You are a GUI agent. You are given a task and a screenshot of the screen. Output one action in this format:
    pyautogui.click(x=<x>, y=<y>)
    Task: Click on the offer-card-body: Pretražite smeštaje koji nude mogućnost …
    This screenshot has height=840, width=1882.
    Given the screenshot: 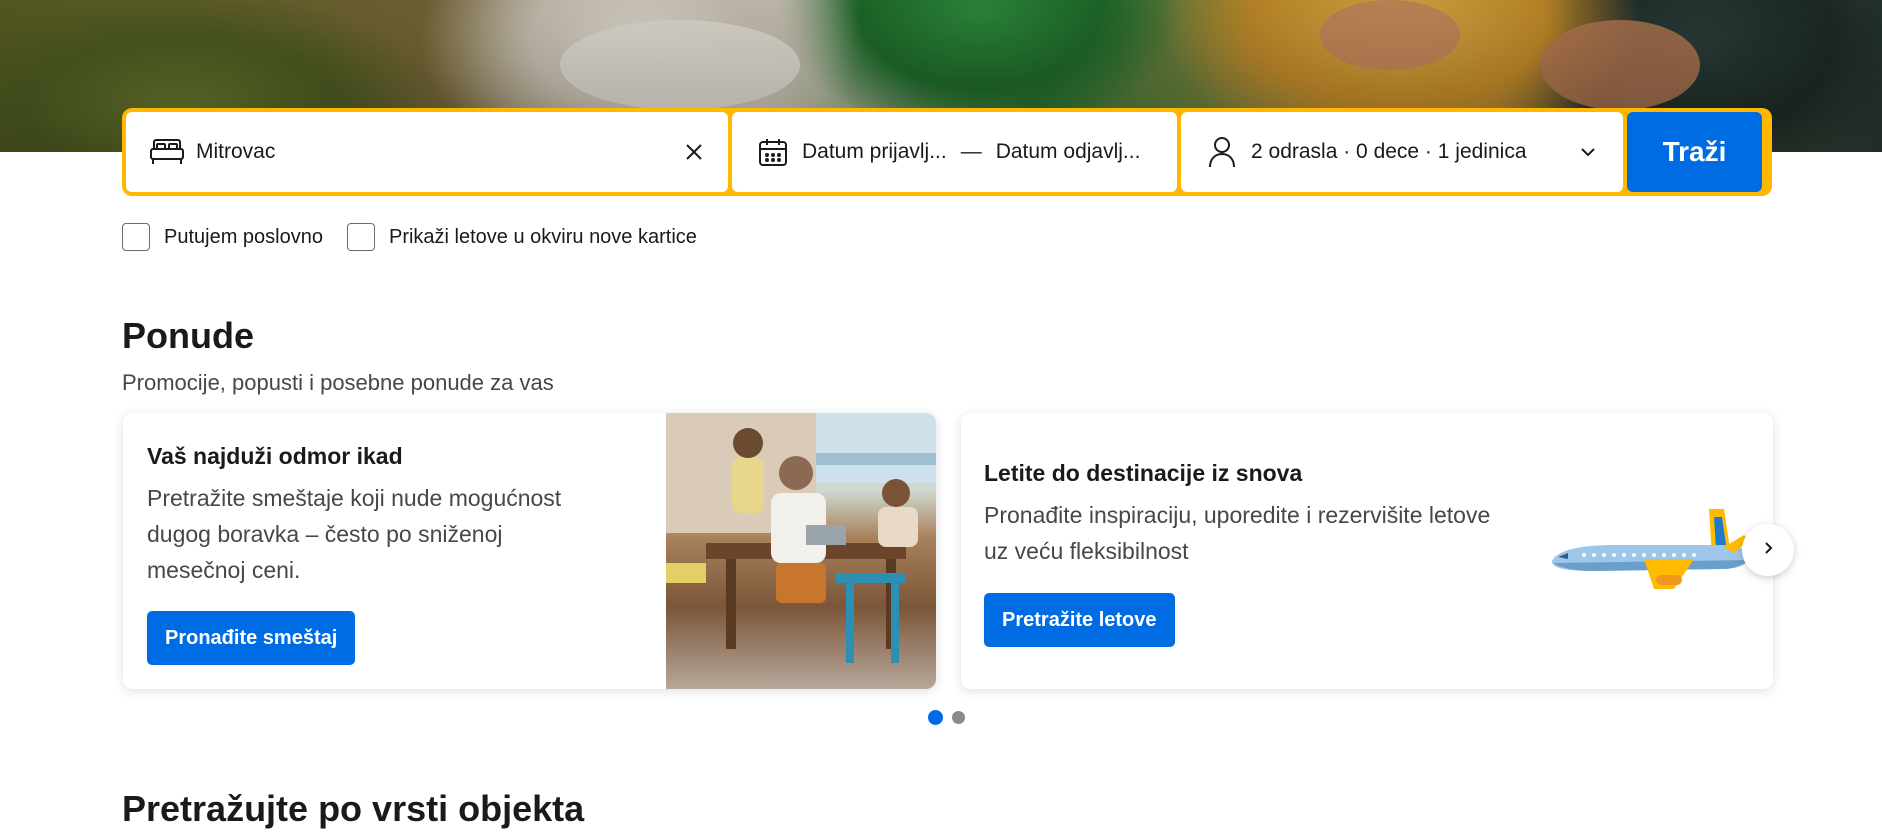 What is the action you would take?
    pyautogui.click(x=354, y=534)
    